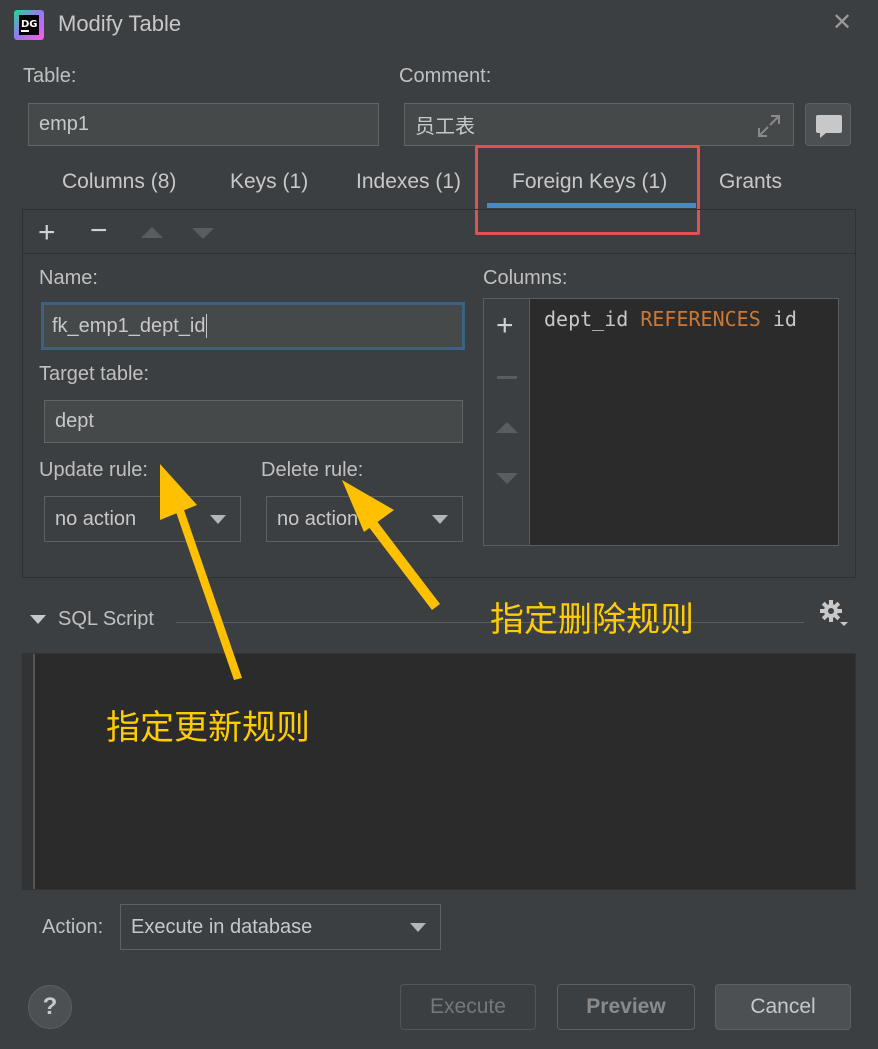 Image resolution: width=878 pixels, height=1049 pixels. What do you see at coordinates (73, 927) in the screenshot?
I see `action-label: Action:` at bounding box center [73, 927].